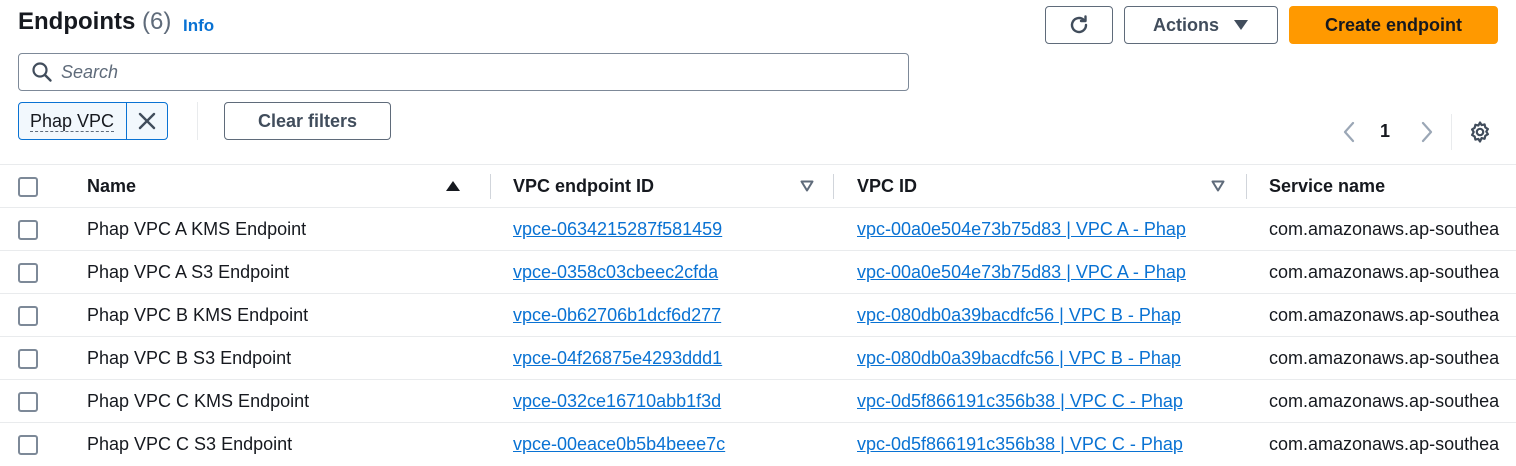 This screenshot has height=466, width=1516. I want to click on filter-divider, so click(197, 121).